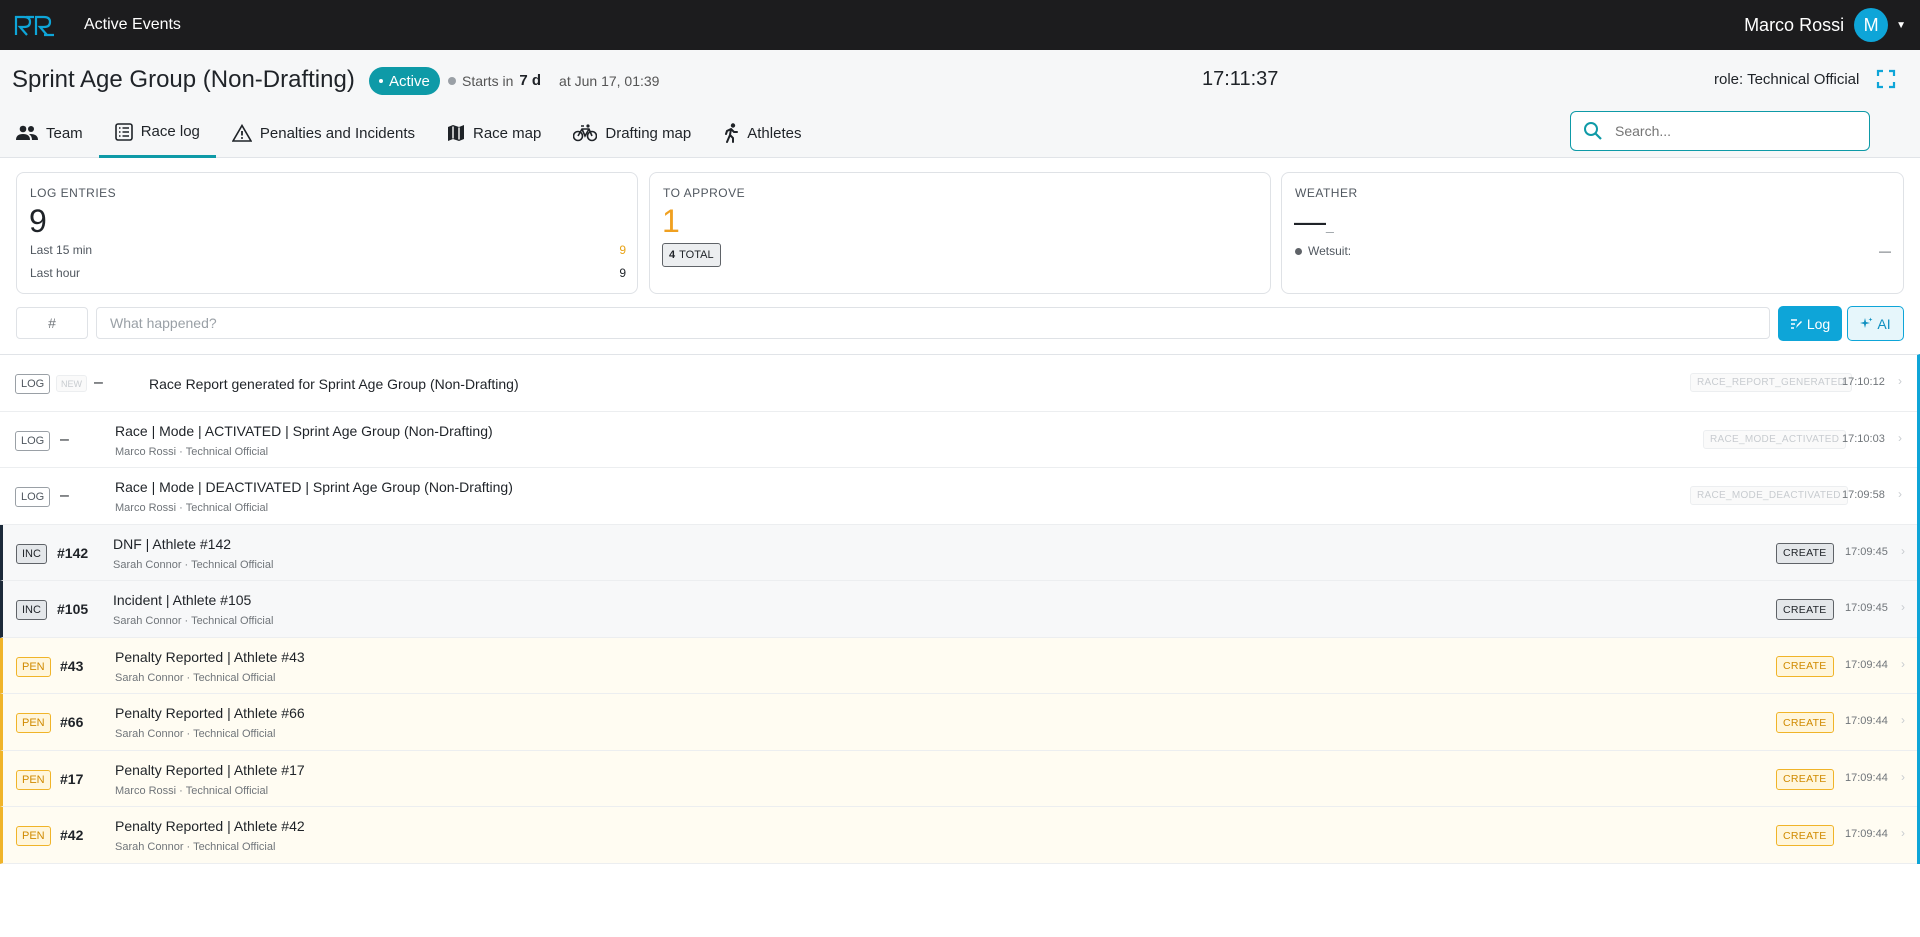  What do you see at coordinates (1769, 495) in the screenshot?
I see `event-code-tag: RACE_MODE_DEACTIVATED` at bounding box center [1769, 495].